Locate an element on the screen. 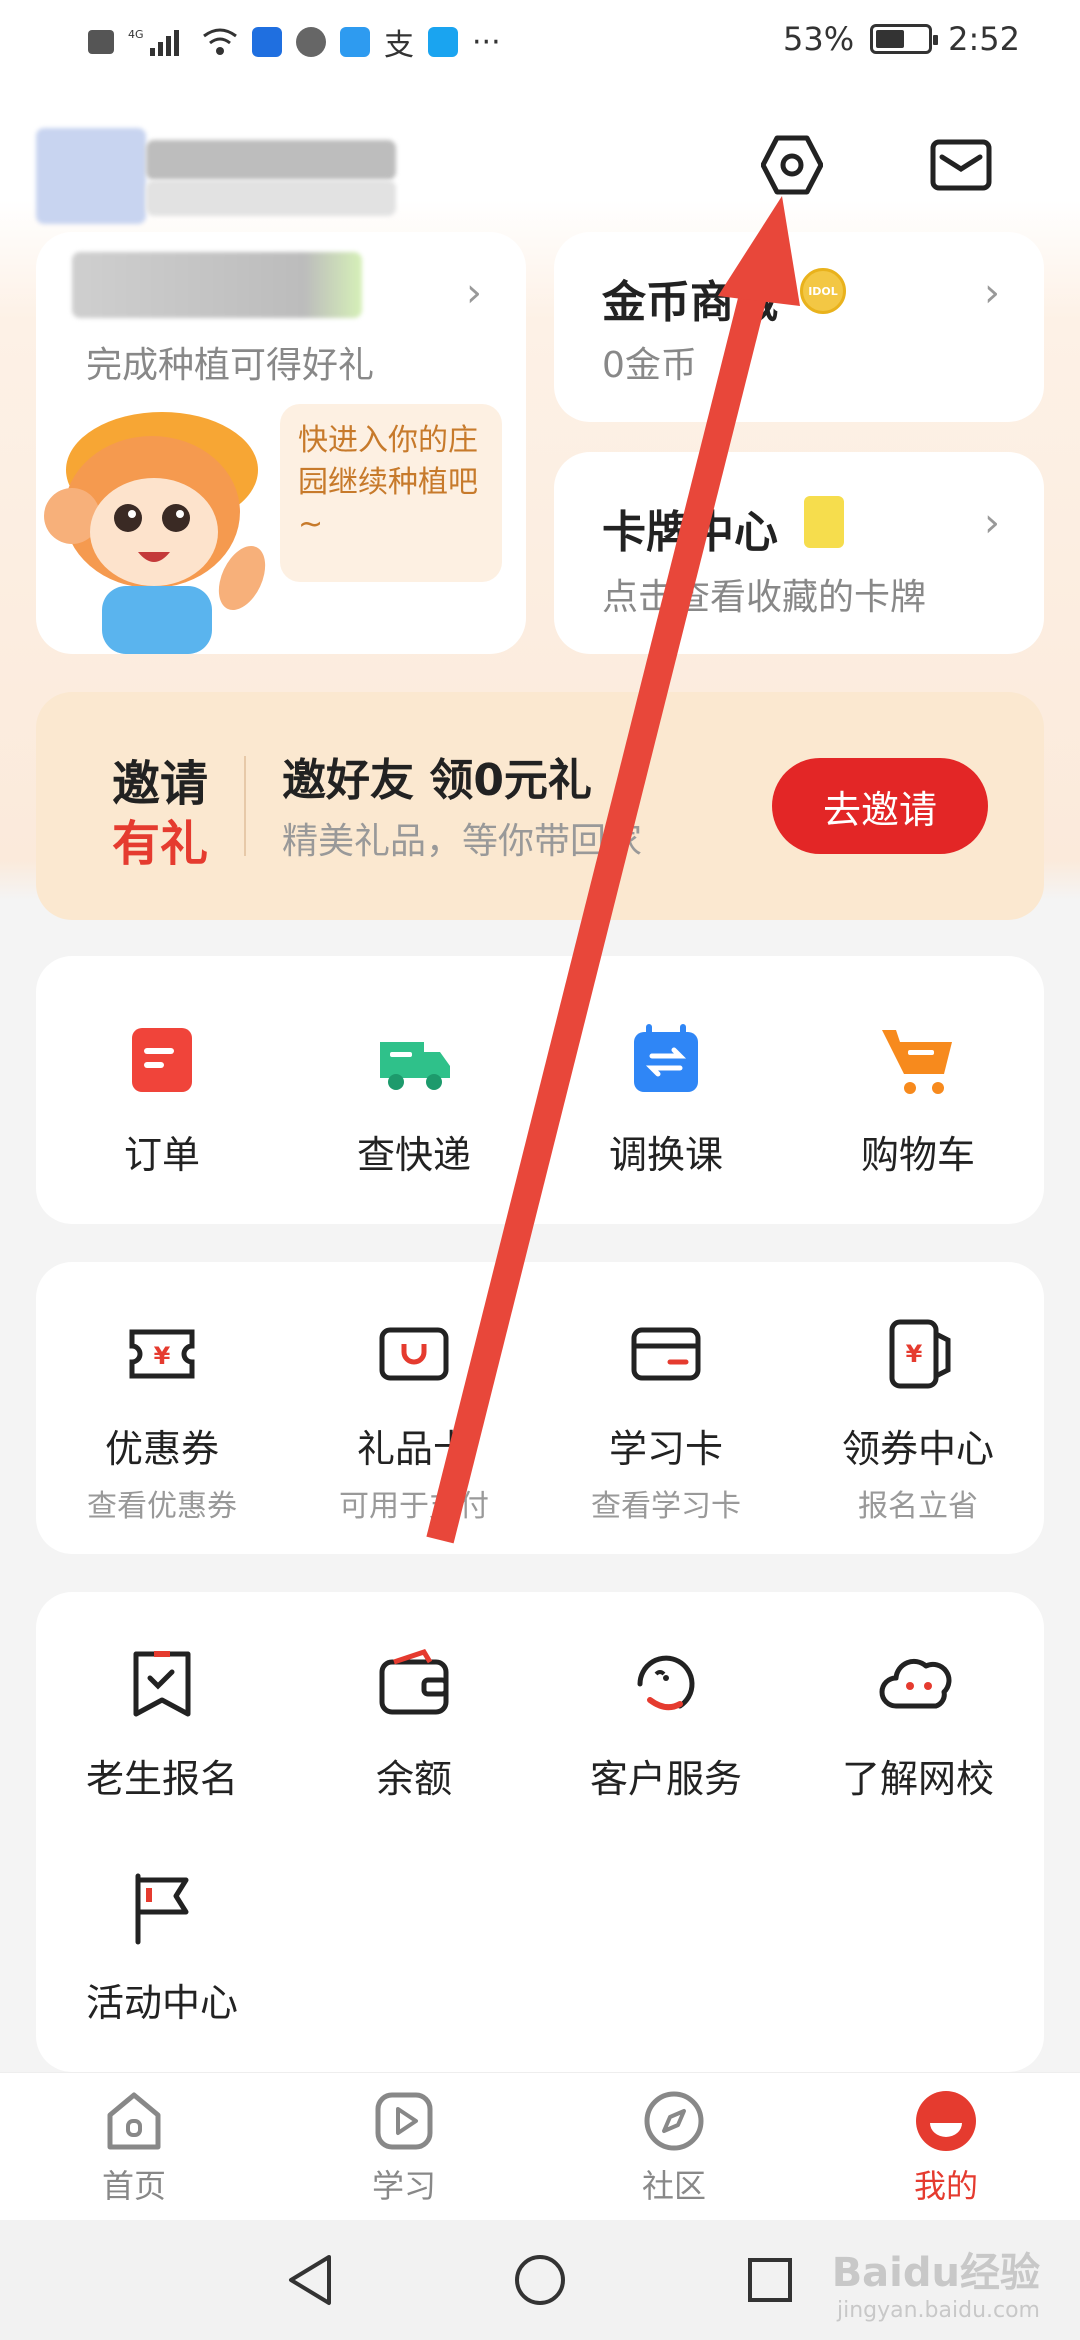  invite-banner: 邀请 有礼 邀好友 领0元礼 精美礼品，等你带回家 去邀请 is located at coordinates (540, 806).